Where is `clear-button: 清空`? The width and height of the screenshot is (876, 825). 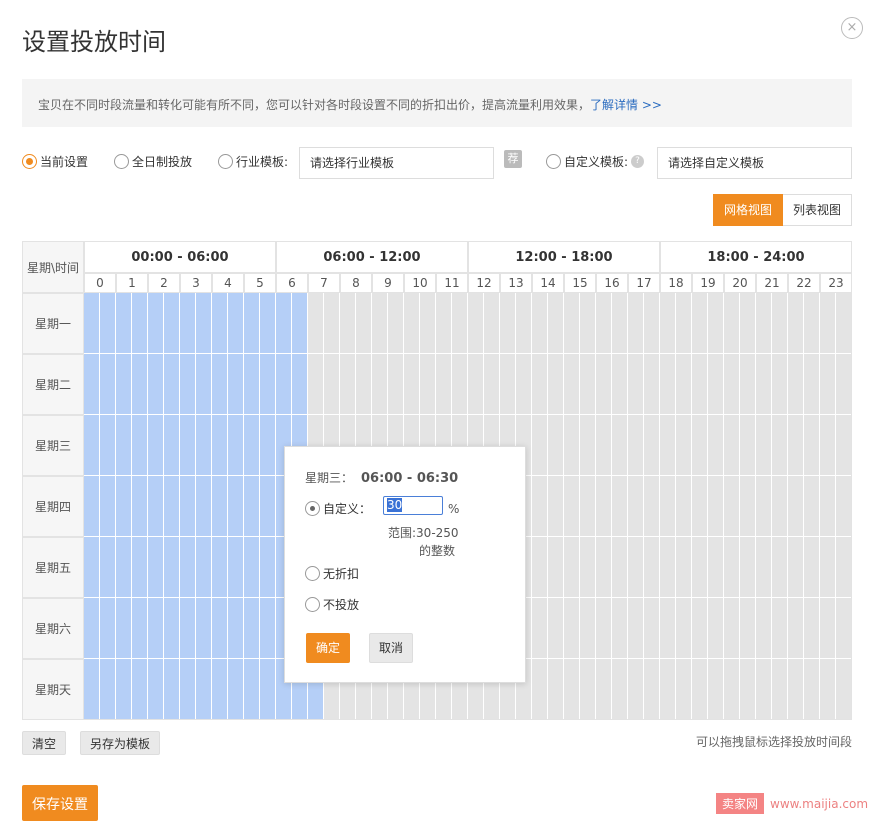
clear-button: 清空 is located at coordinates (44, 743).